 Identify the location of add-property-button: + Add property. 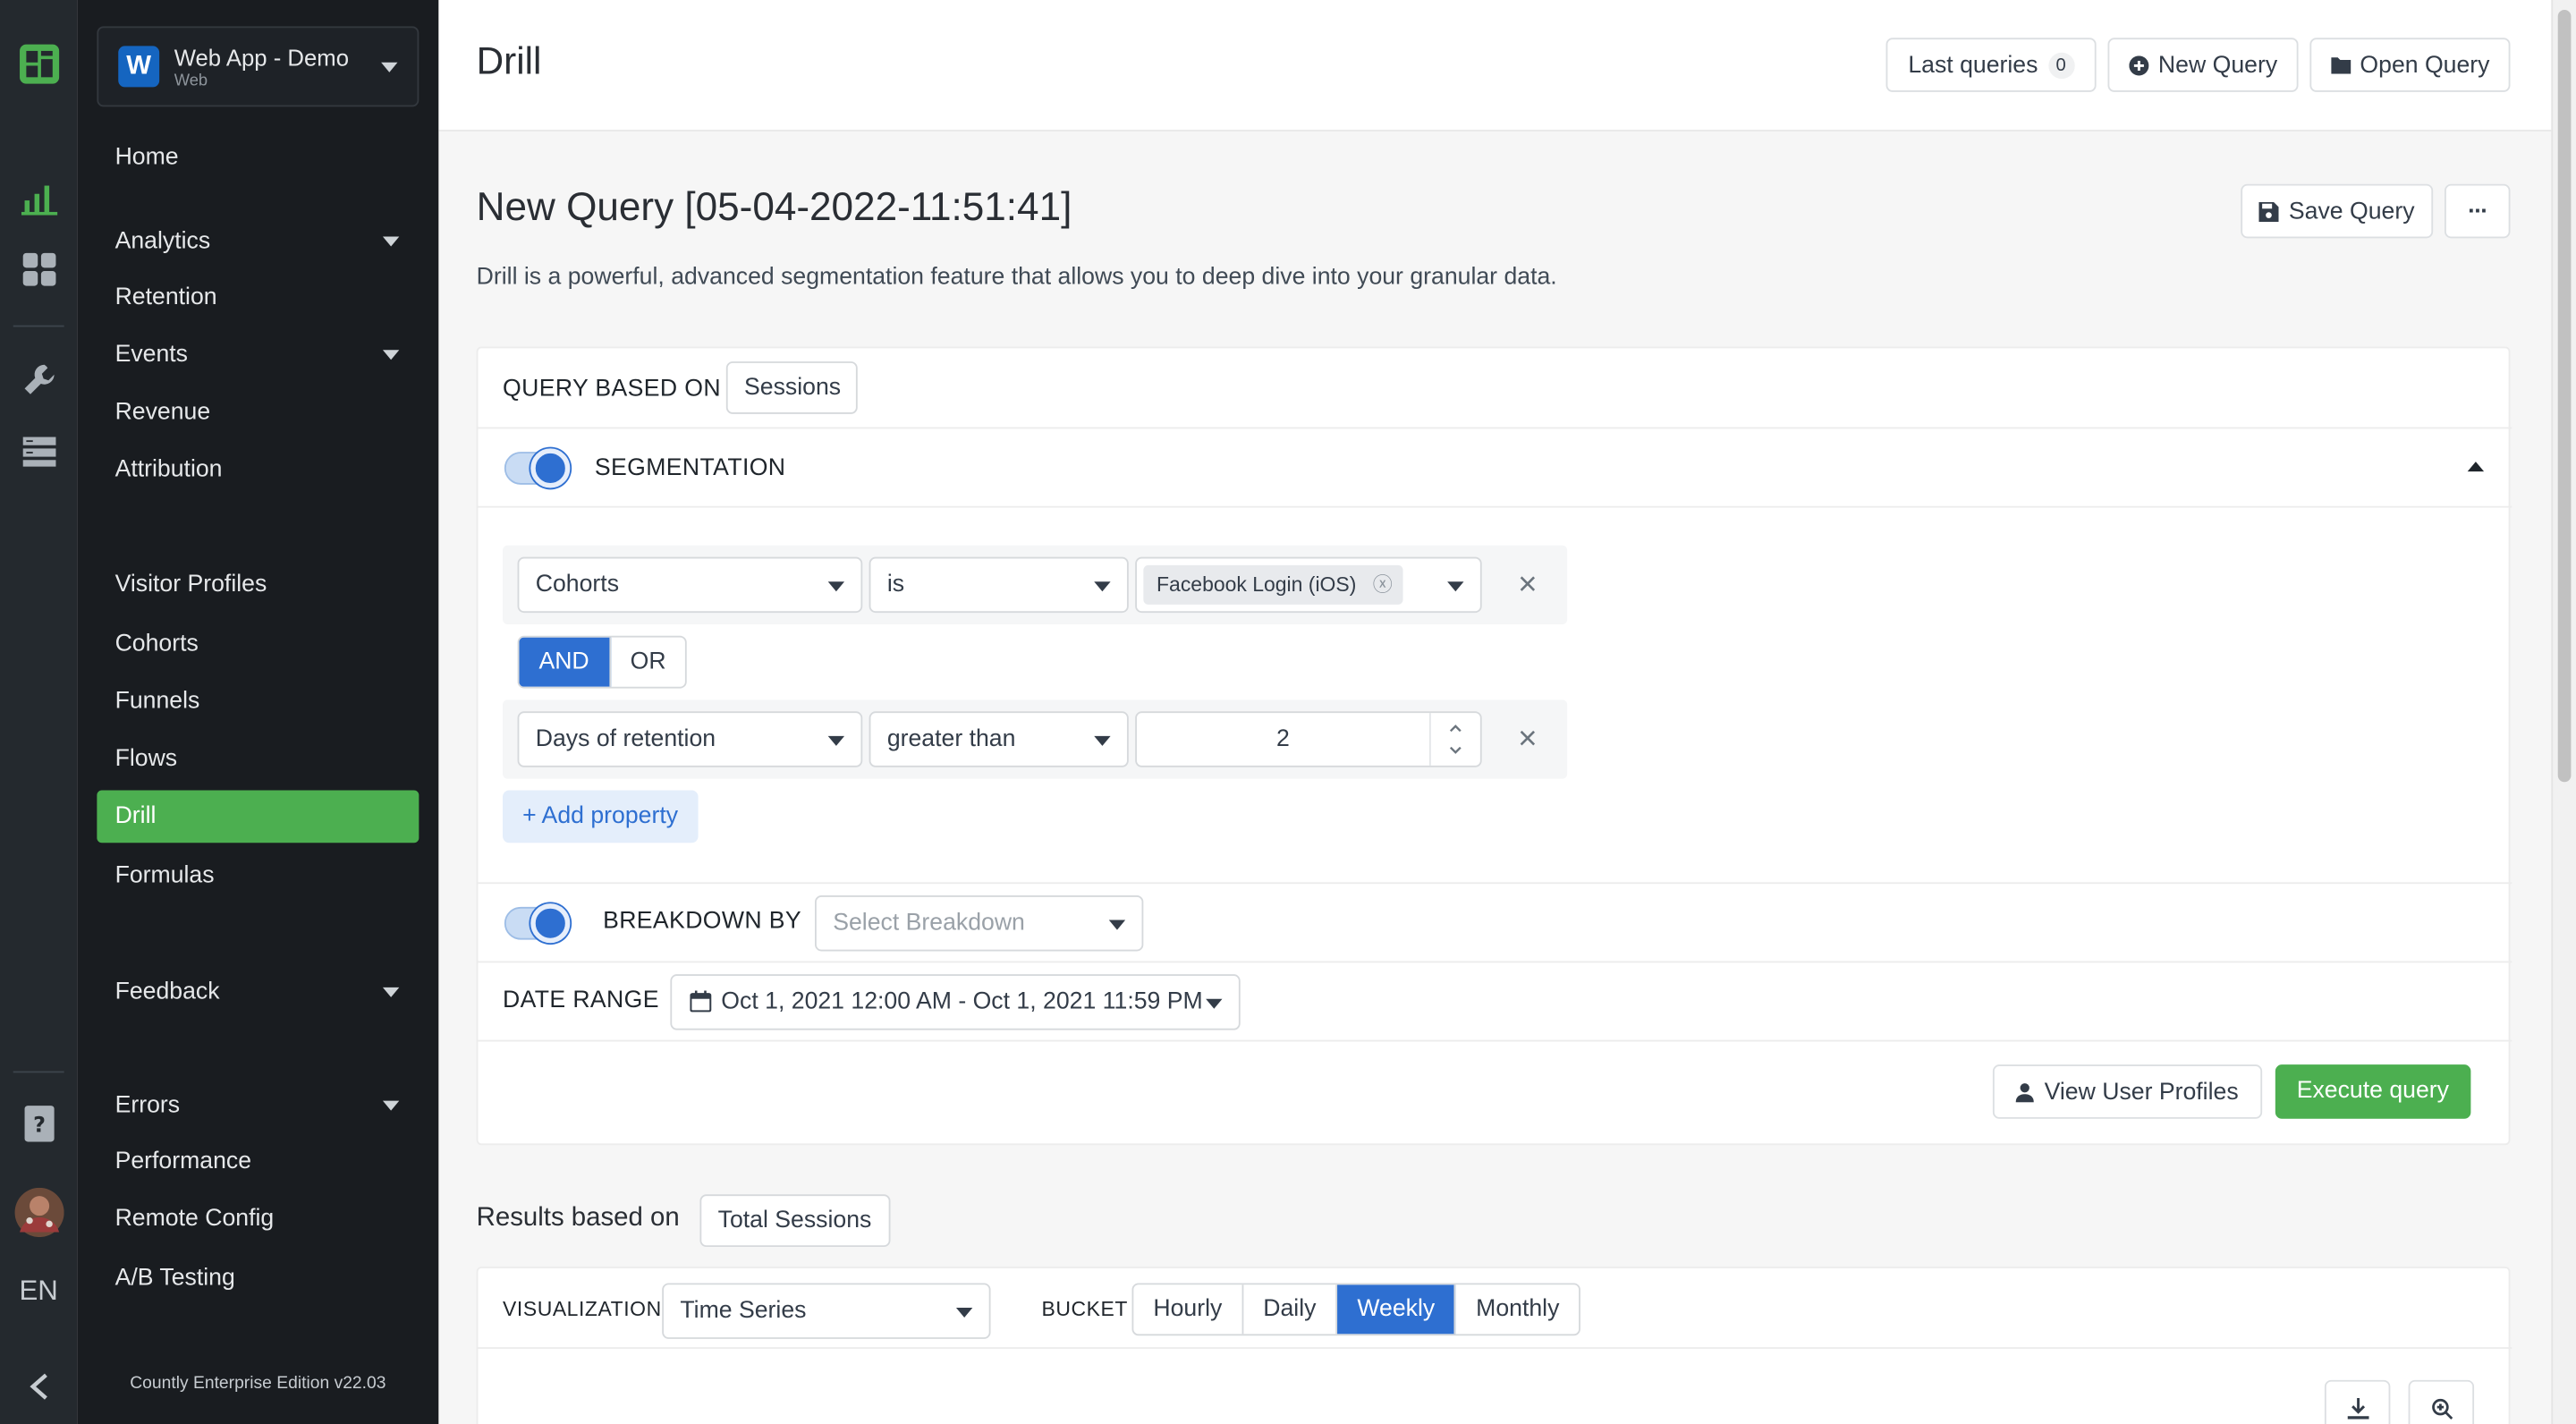
(601, 816).